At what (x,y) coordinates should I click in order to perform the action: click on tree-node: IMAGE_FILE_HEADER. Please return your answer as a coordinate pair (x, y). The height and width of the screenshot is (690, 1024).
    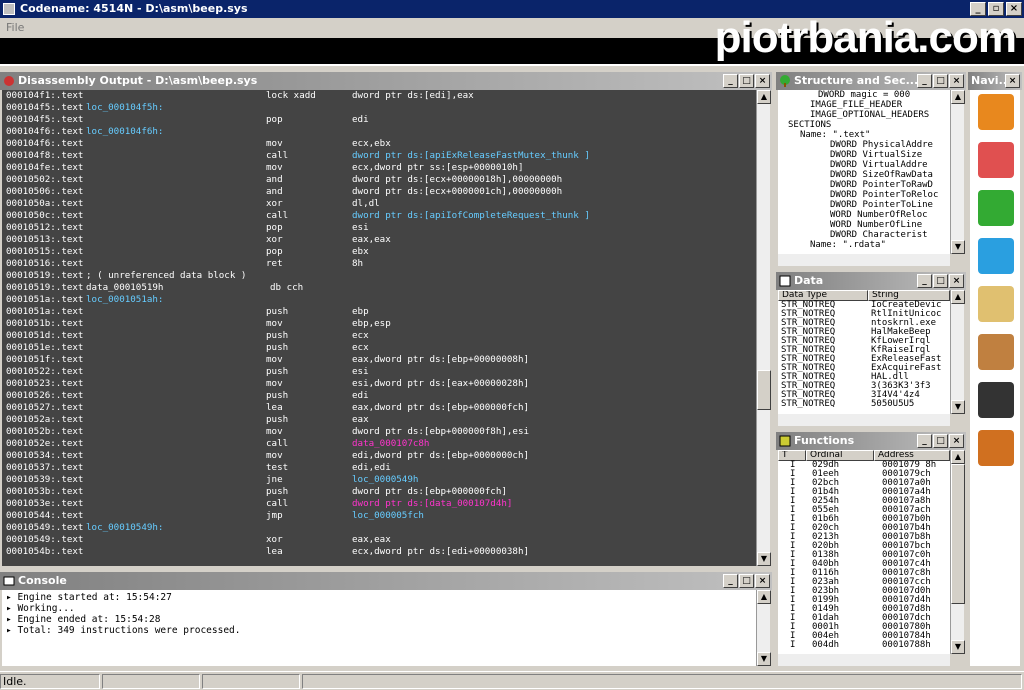
    Looking at the image, I should click on (864, 105).